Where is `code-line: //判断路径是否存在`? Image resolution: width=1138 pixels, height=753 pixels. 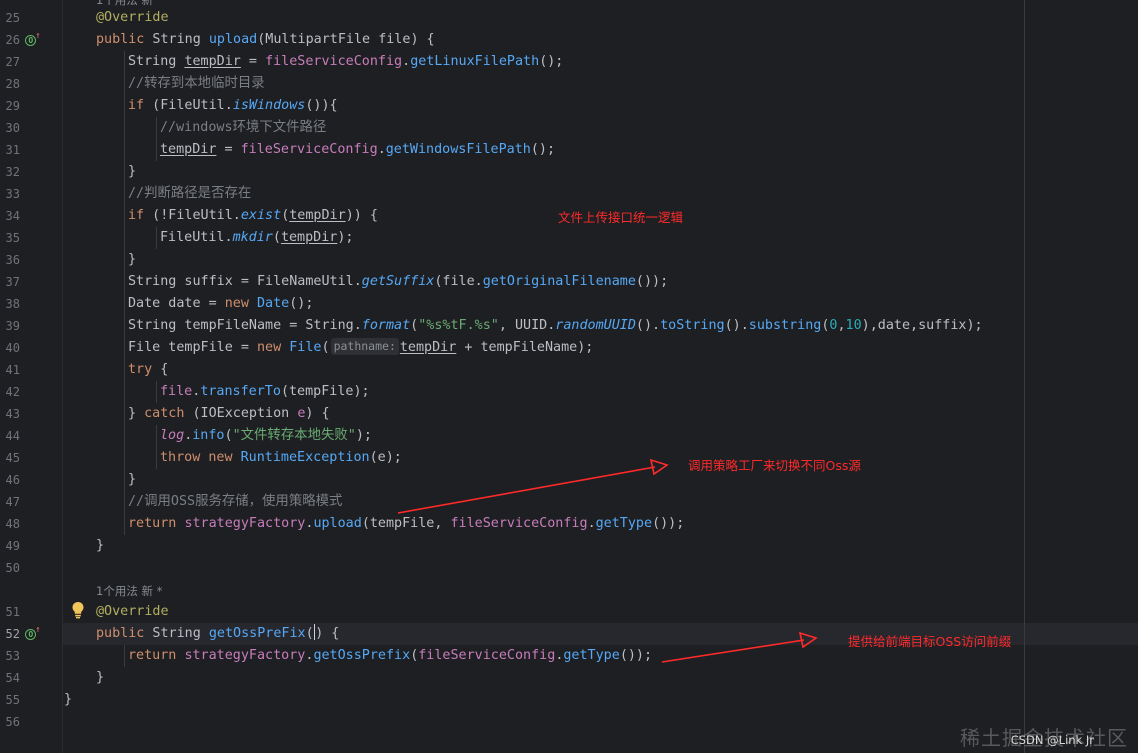
code-line: //判断路径是否存在 is located at coordinates (190, 193).